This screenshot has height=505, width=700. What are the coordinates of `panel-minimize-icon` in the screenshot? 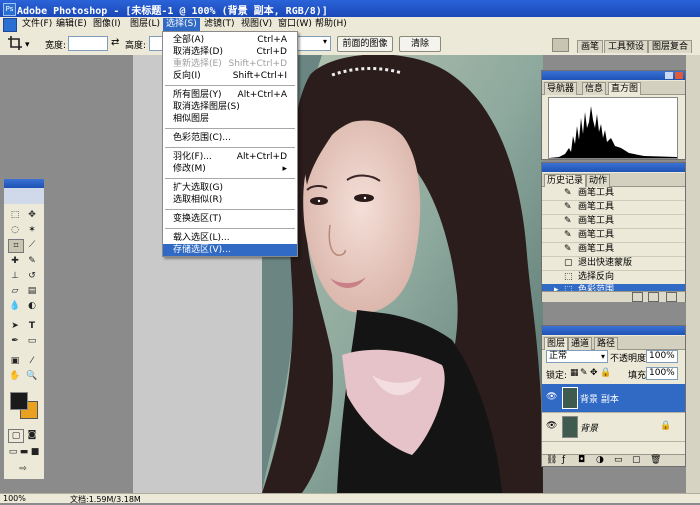 It's located at (669, 75).